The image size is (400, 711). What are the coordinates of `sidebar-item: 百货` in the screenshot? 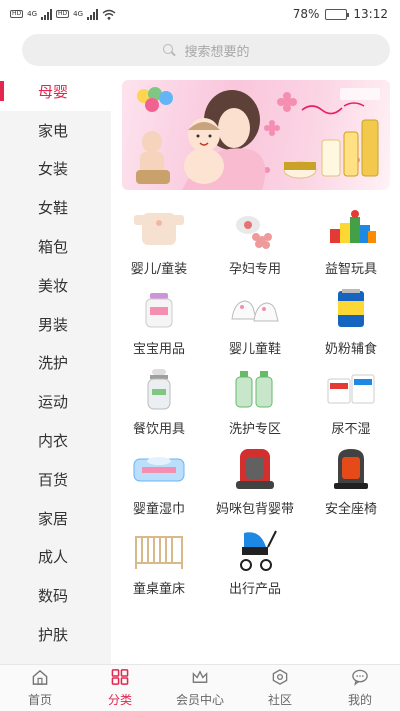 It's located at (55, 479).